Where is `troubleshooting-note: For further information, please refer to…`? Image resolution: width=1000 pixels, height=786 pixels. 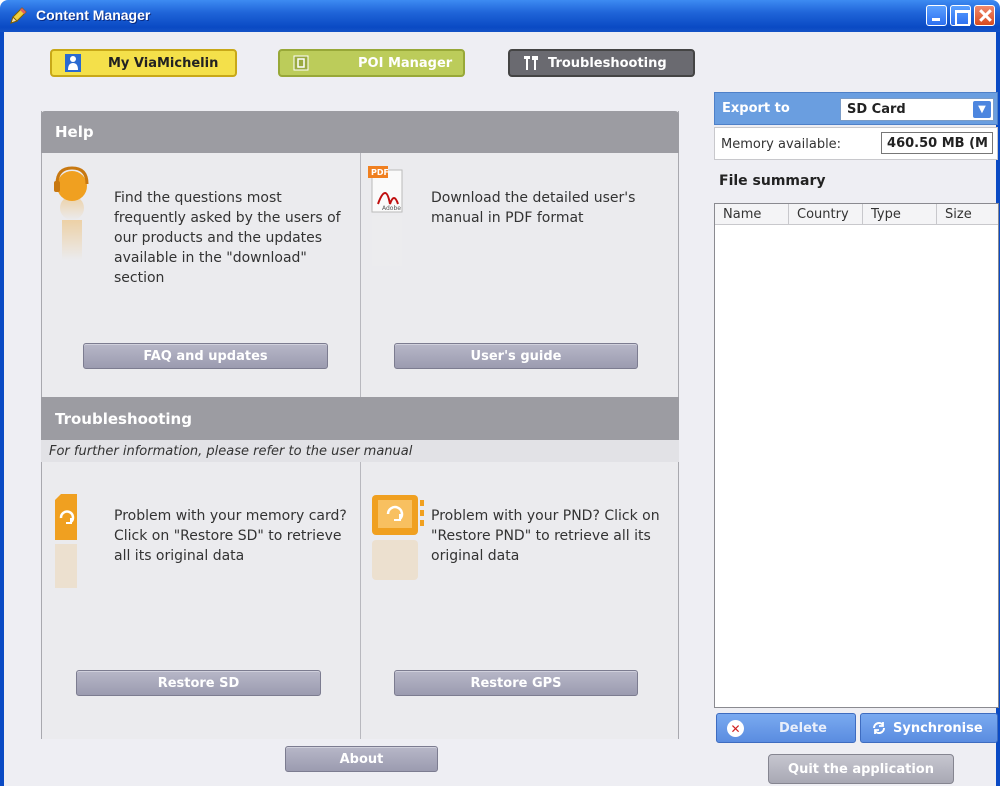 troubleshooting-note: For further information, please refer to… is located at coordinates (360, 451).